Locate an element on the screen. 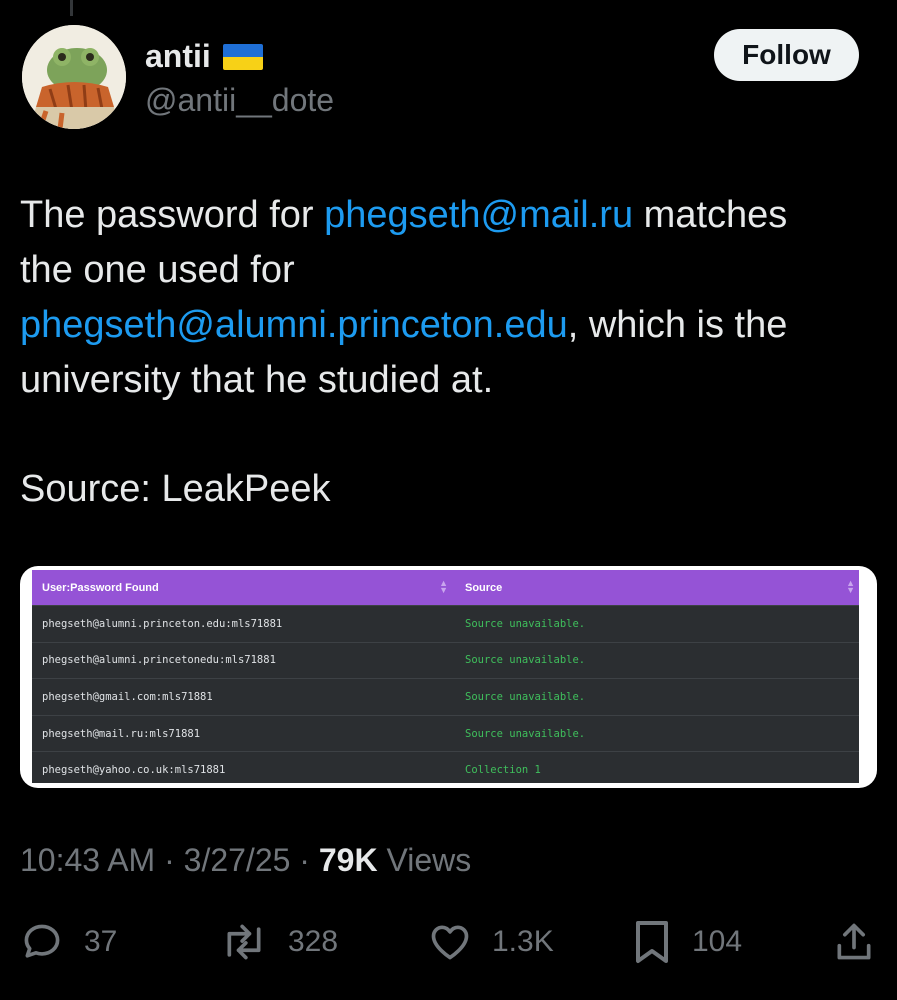 This screenshot has width=897, height=1000. author-name-row: antii is located at coordinates (204, 56).